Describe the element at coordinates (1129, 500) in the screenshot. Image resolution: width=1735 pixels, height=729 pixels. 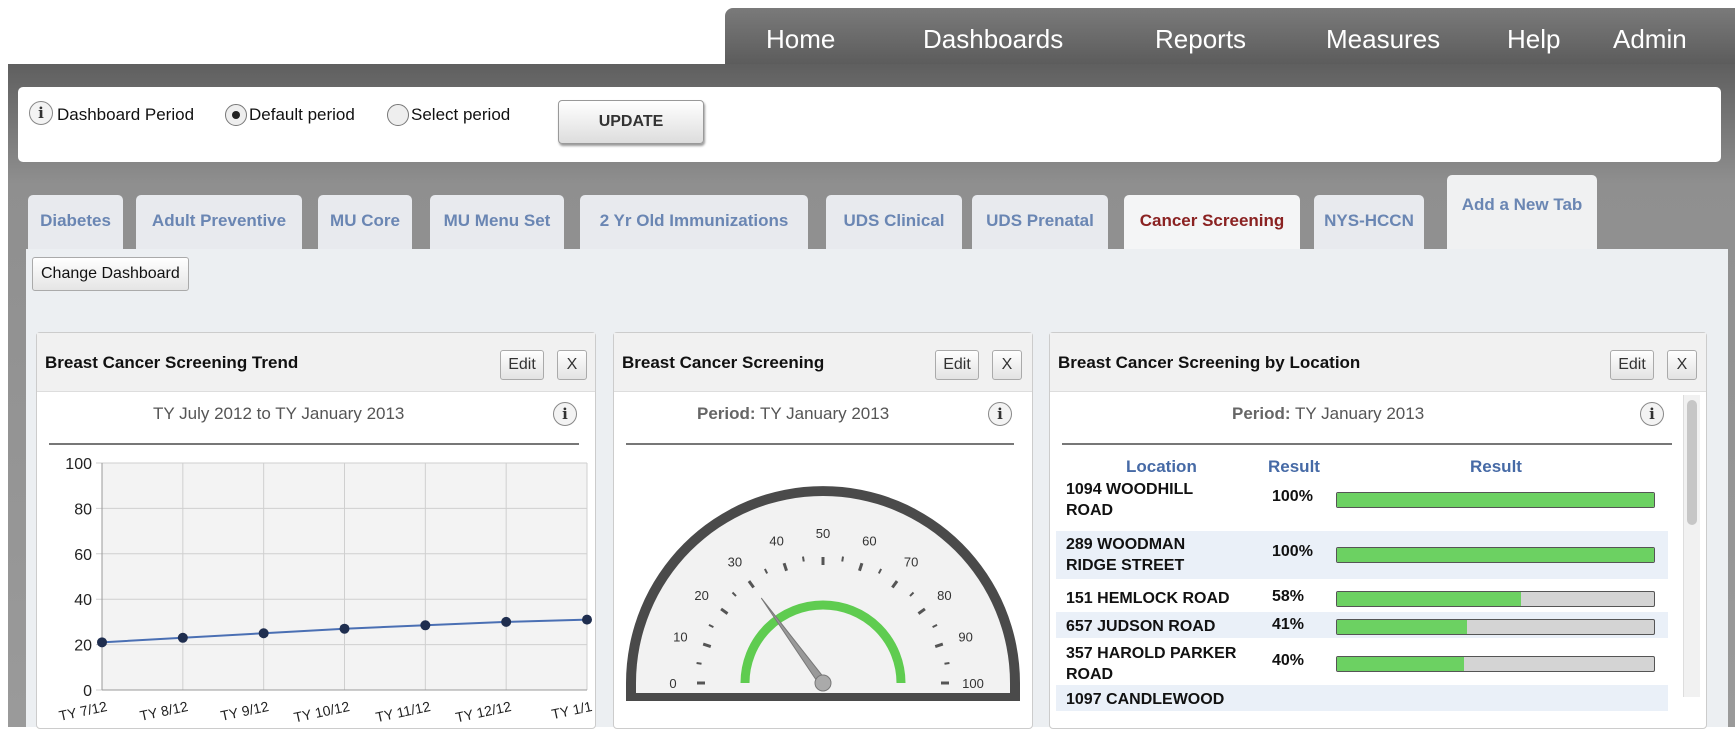
I see `location-name: 1094 WOODHILL ROAD` at that location.